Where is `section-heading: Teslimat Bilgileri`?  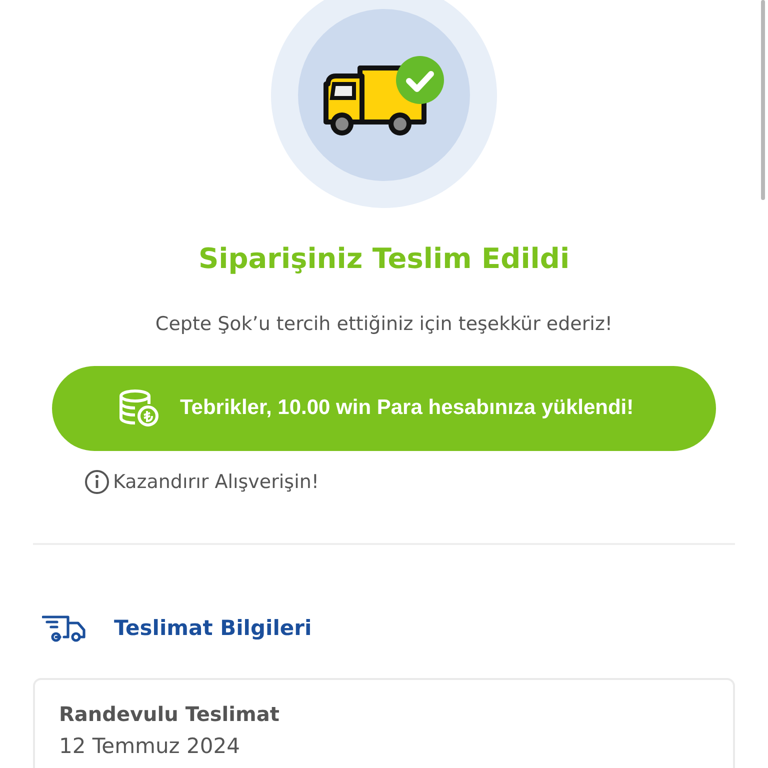
section-heading: Teslimat Bilgileri is located at coordinates (213, 628).